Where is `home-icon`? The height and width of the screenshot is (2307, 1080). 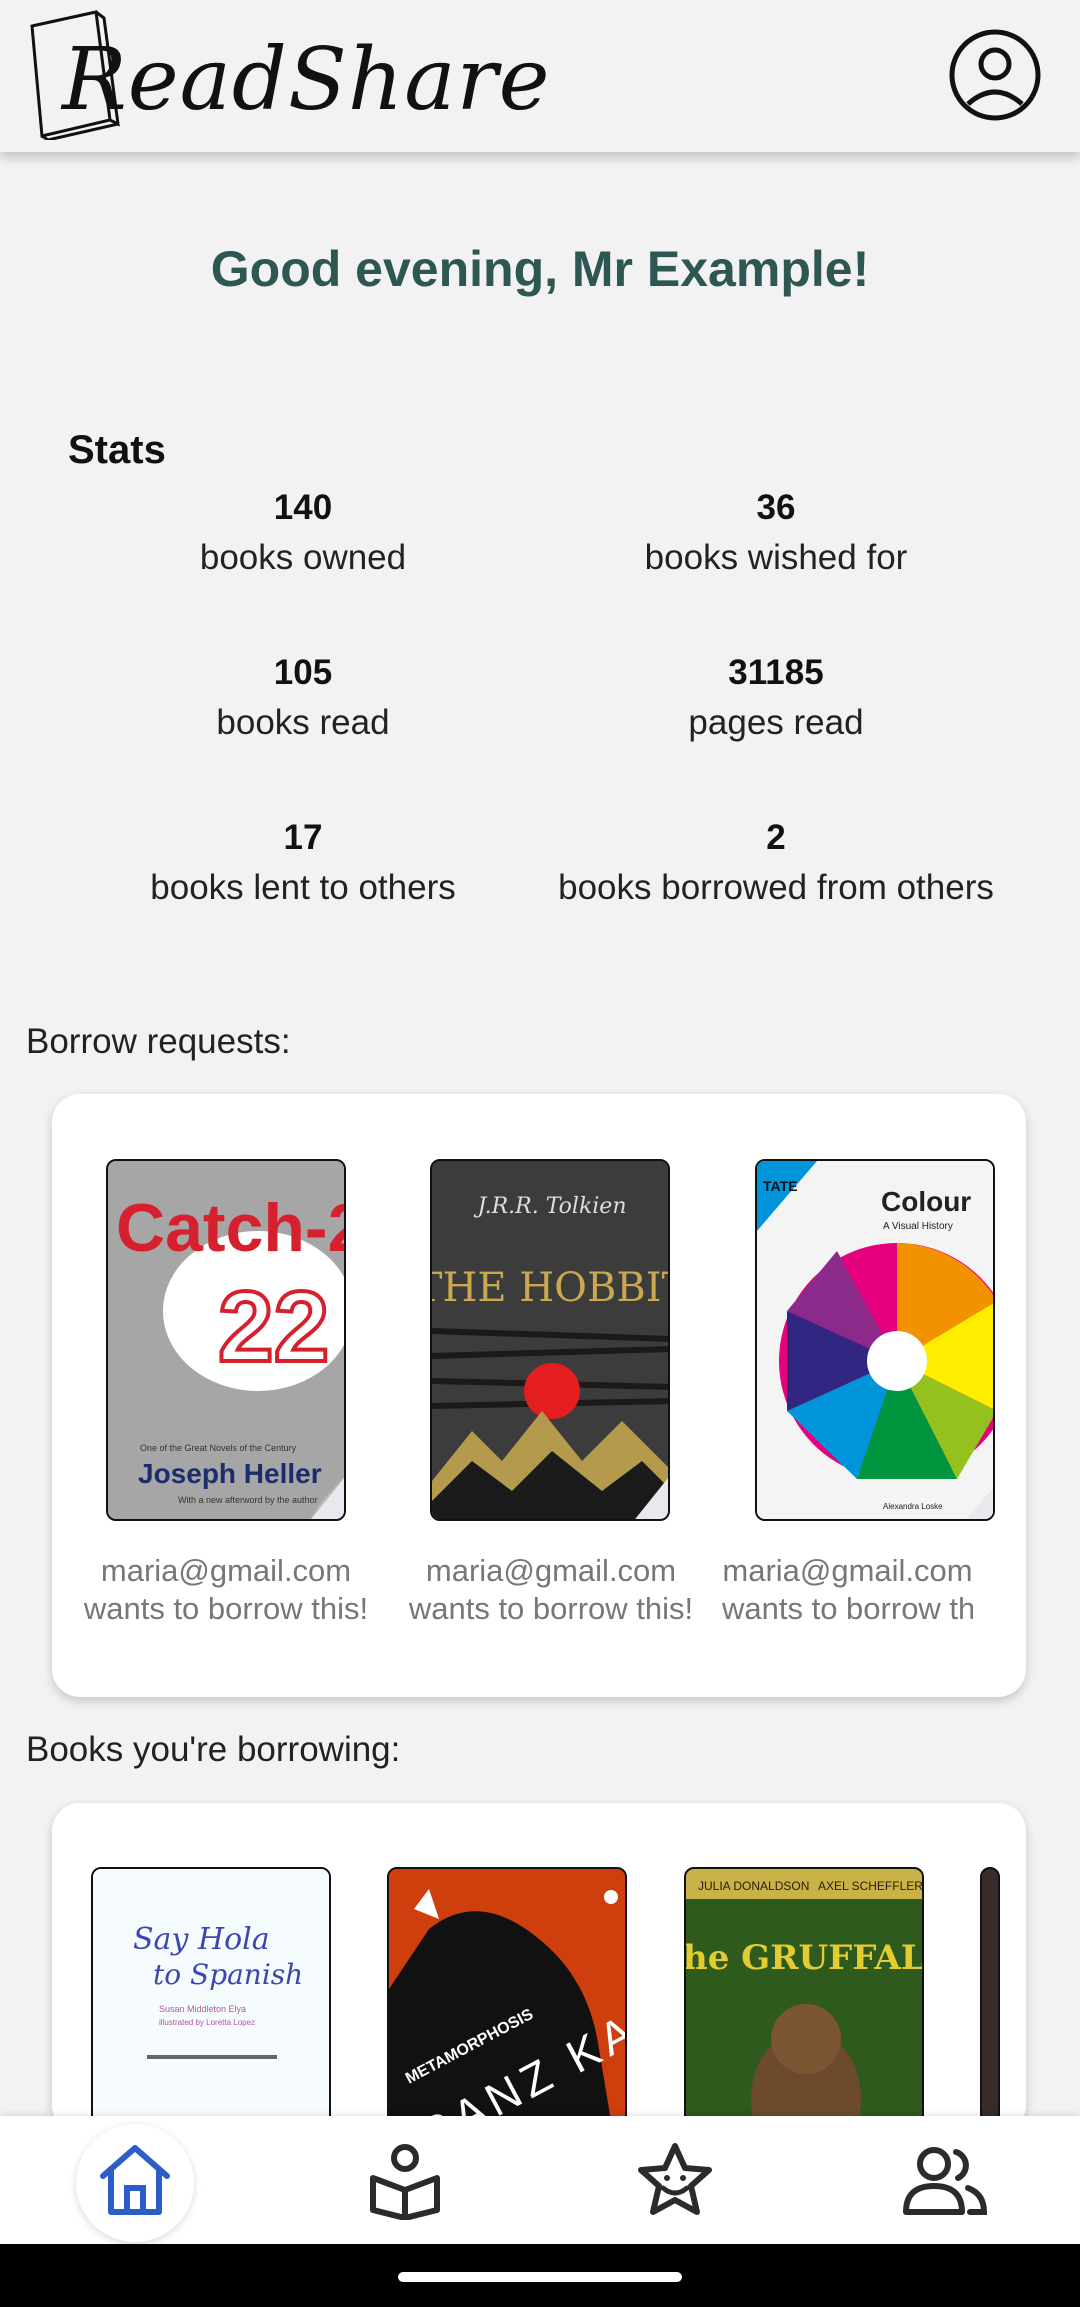
home-icon is located at coordinates (135, 2180).